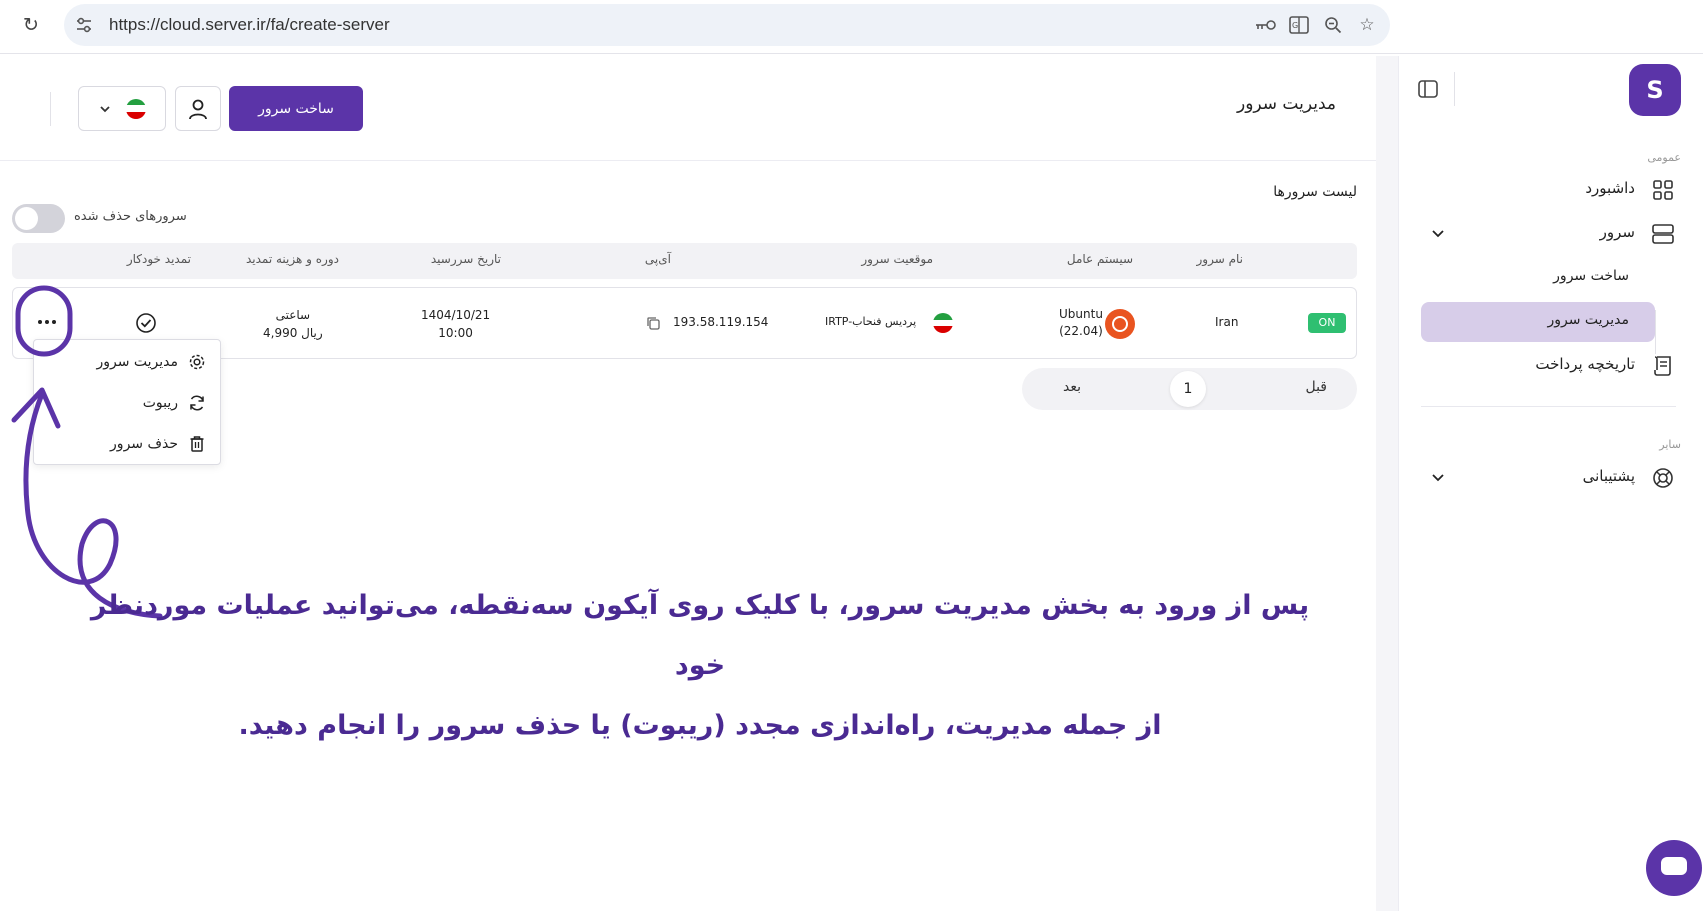 The image size is (1703, 911). What do you see at coordinates (292, 259) in the screenshot?
I see `col-period: دوره و هزینه تمدید` at bounding box center [292, 259].